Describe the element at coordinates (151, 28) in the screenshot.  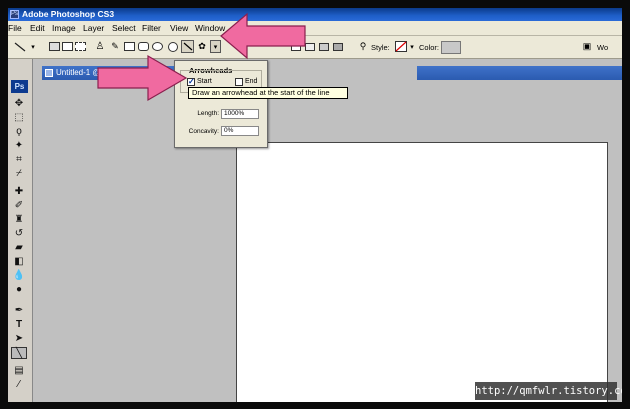
I see `menu-filter: Filter` at that location.